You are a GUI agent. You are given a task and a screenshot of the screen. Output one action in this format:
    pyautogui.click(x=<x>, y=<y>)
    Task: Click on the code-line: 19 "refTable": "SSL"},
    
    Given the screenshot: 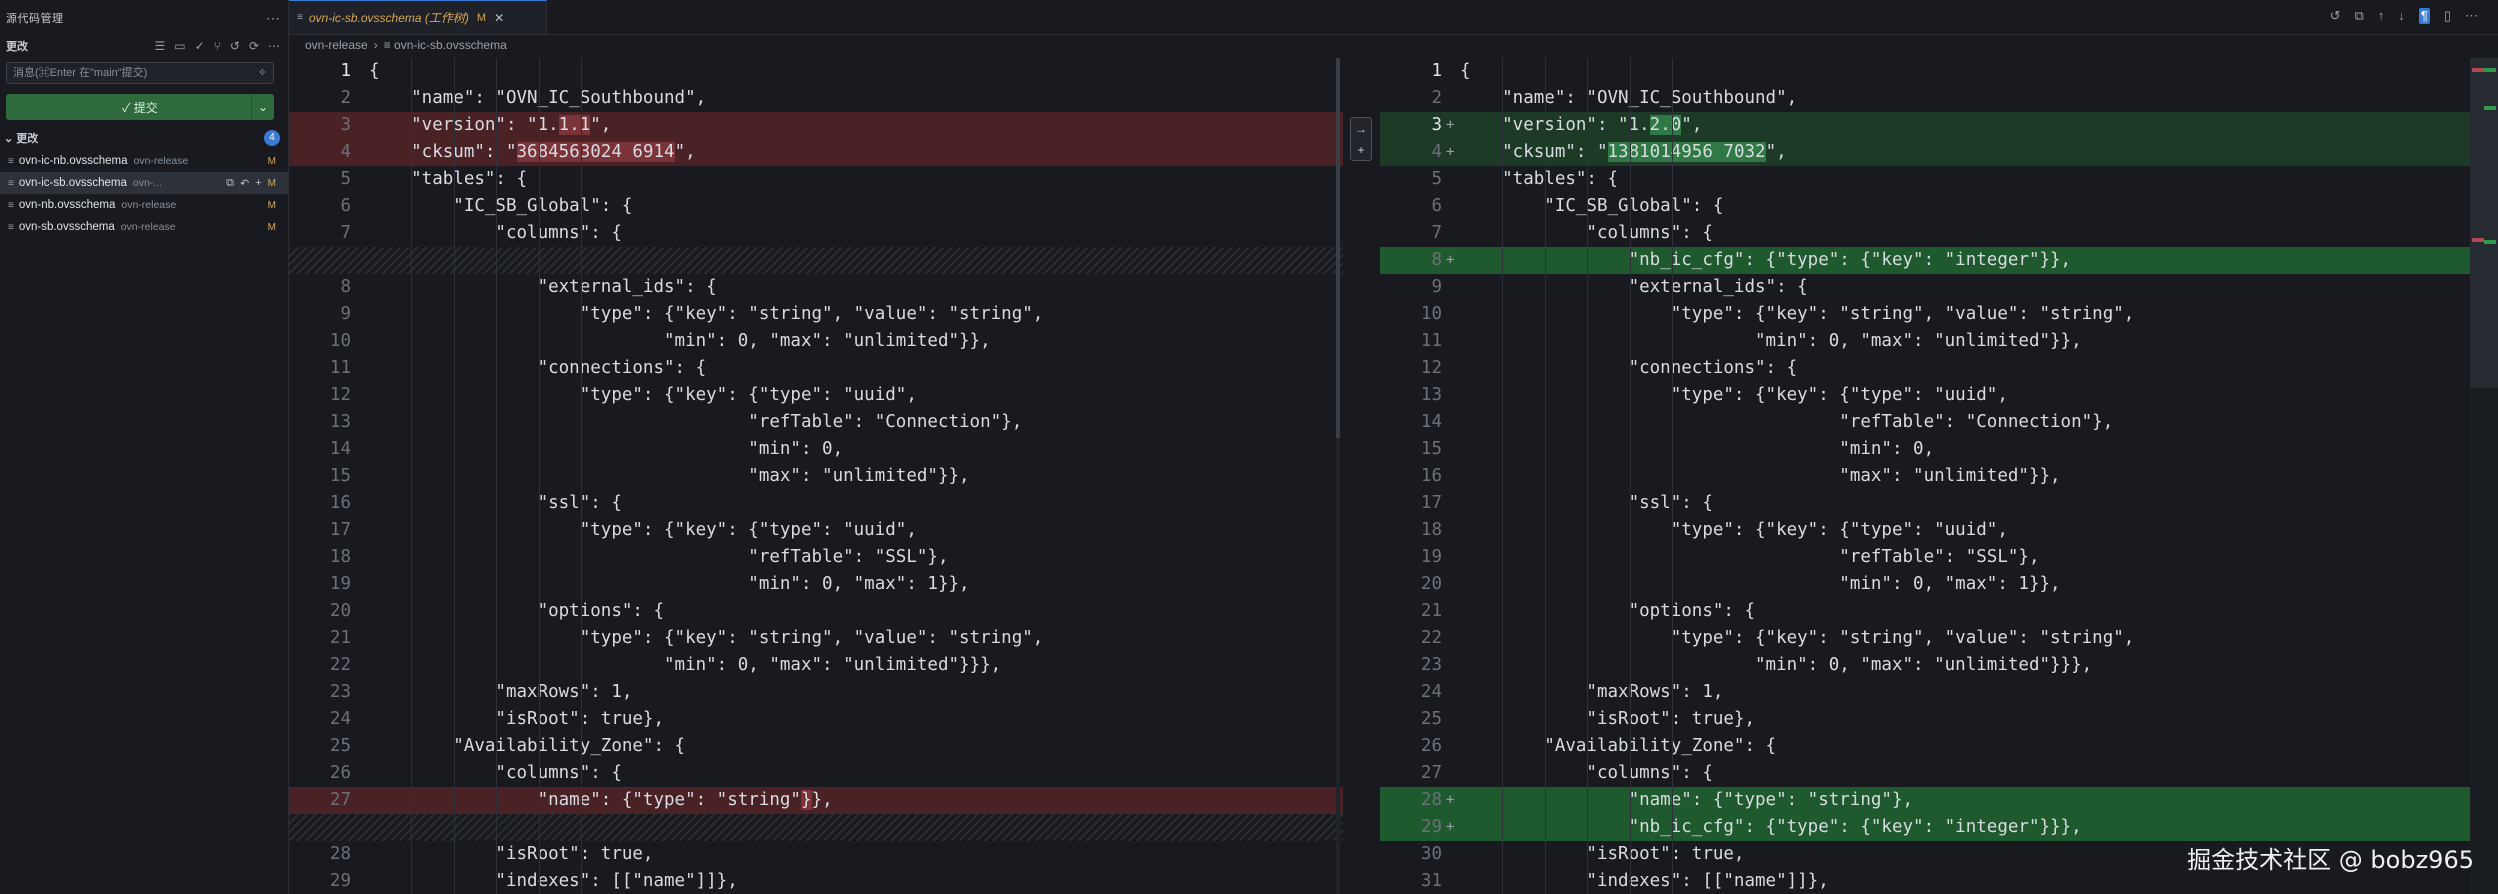 What is the action you would take?
    pyautogui.click(x=1925, y=557)
    